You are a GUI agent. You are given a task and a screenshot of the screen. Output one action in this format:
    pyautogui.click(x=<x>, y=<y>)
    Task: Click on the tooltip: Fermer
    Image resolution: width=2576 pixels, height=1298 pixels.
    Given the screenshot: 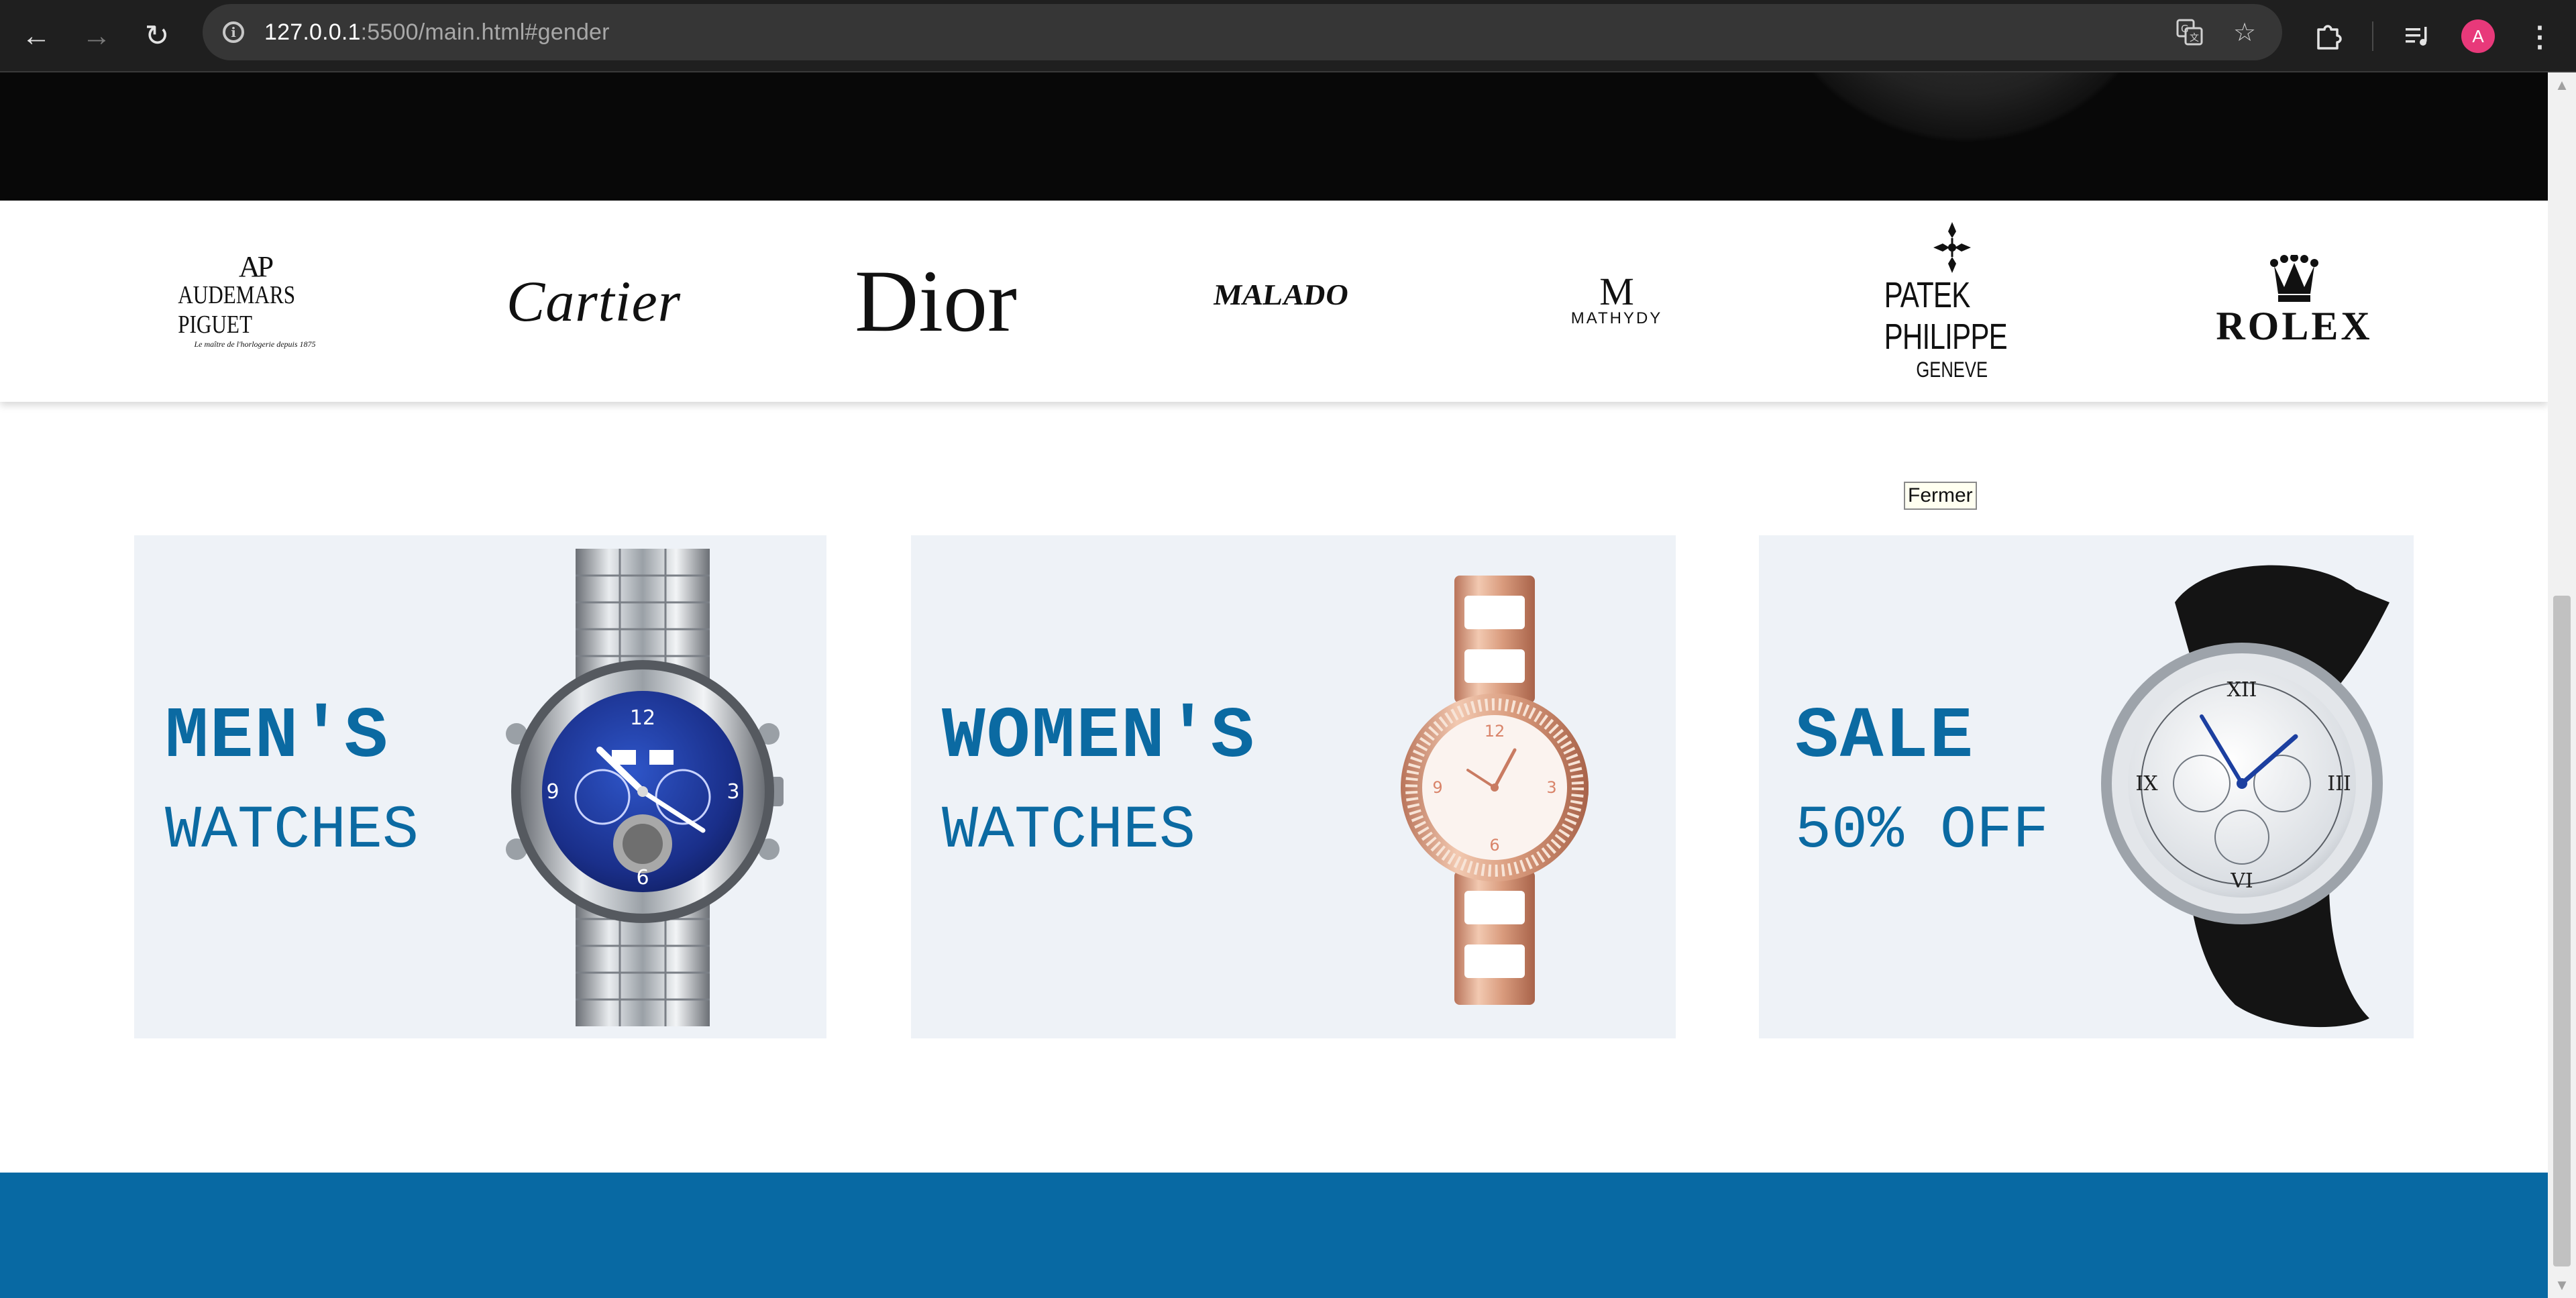 What is the action you would take?
    pyautogui.click(x=1940, y=496)
    